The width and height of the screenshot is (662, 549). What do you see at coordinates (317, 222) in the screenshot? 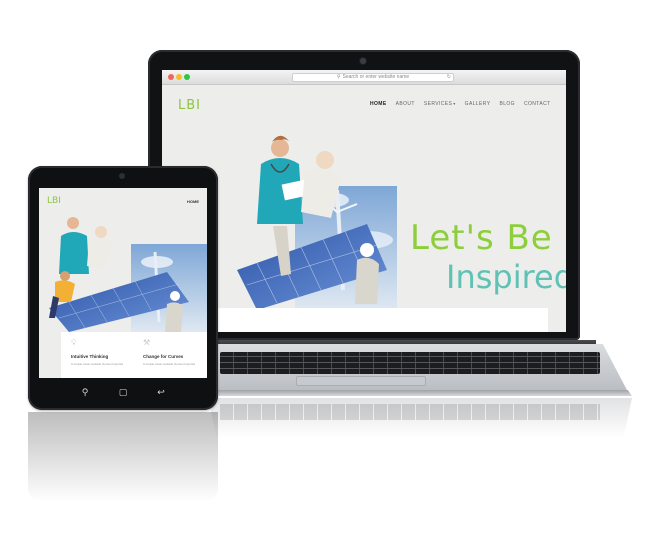
I see `hero-photo` at bounding box center [317, 222].